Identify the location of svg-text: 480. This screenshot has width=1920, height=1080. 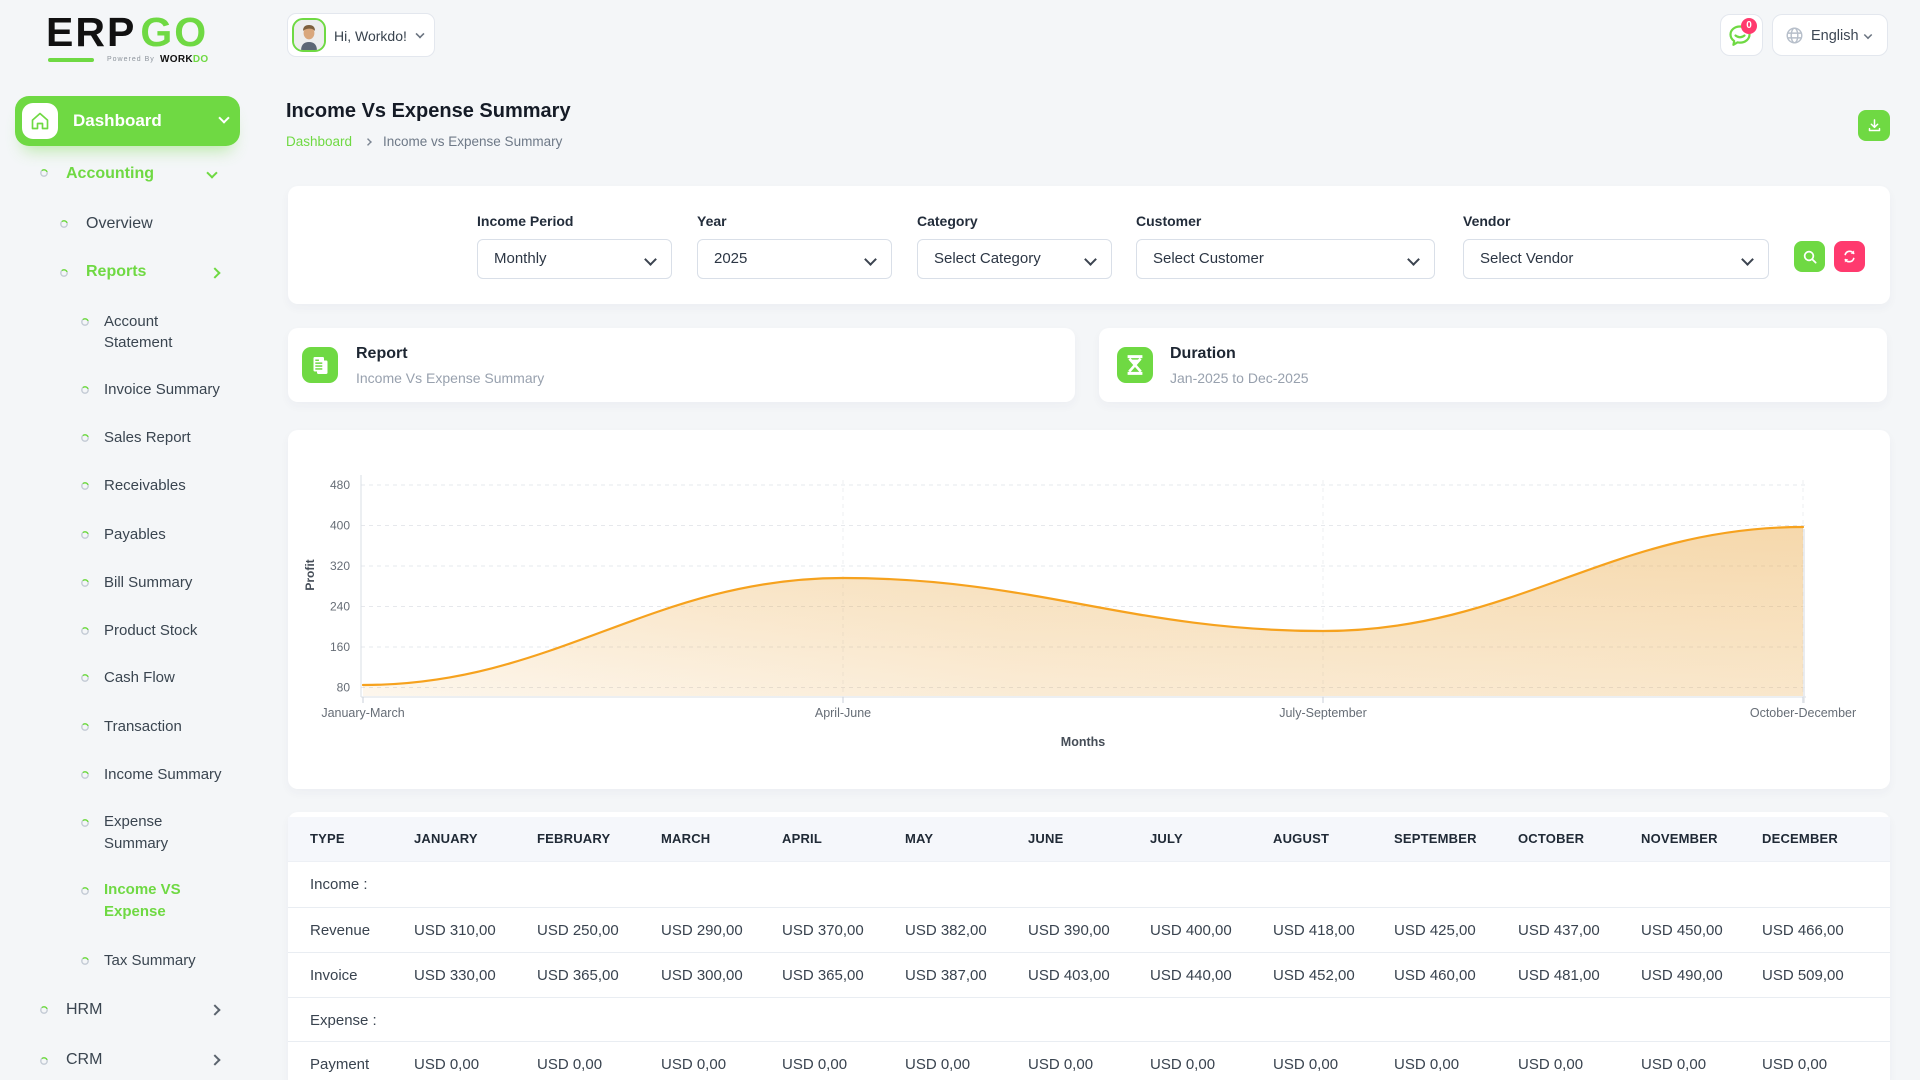
(340, 485).